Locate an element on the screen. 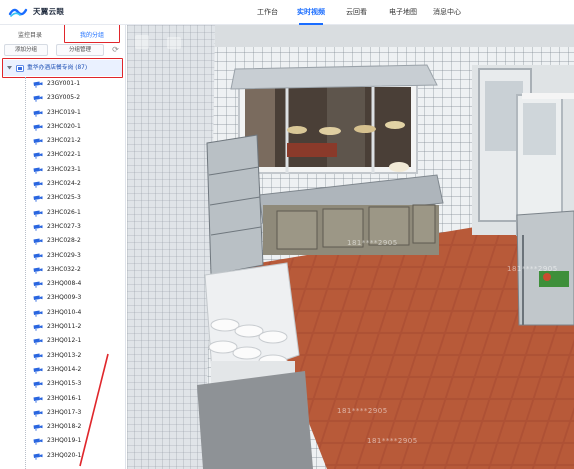 Image resolution: width=574 pixels, height=469 pixels. camera-list-item: 23HC032-2 is located at coordinates (62, 270).